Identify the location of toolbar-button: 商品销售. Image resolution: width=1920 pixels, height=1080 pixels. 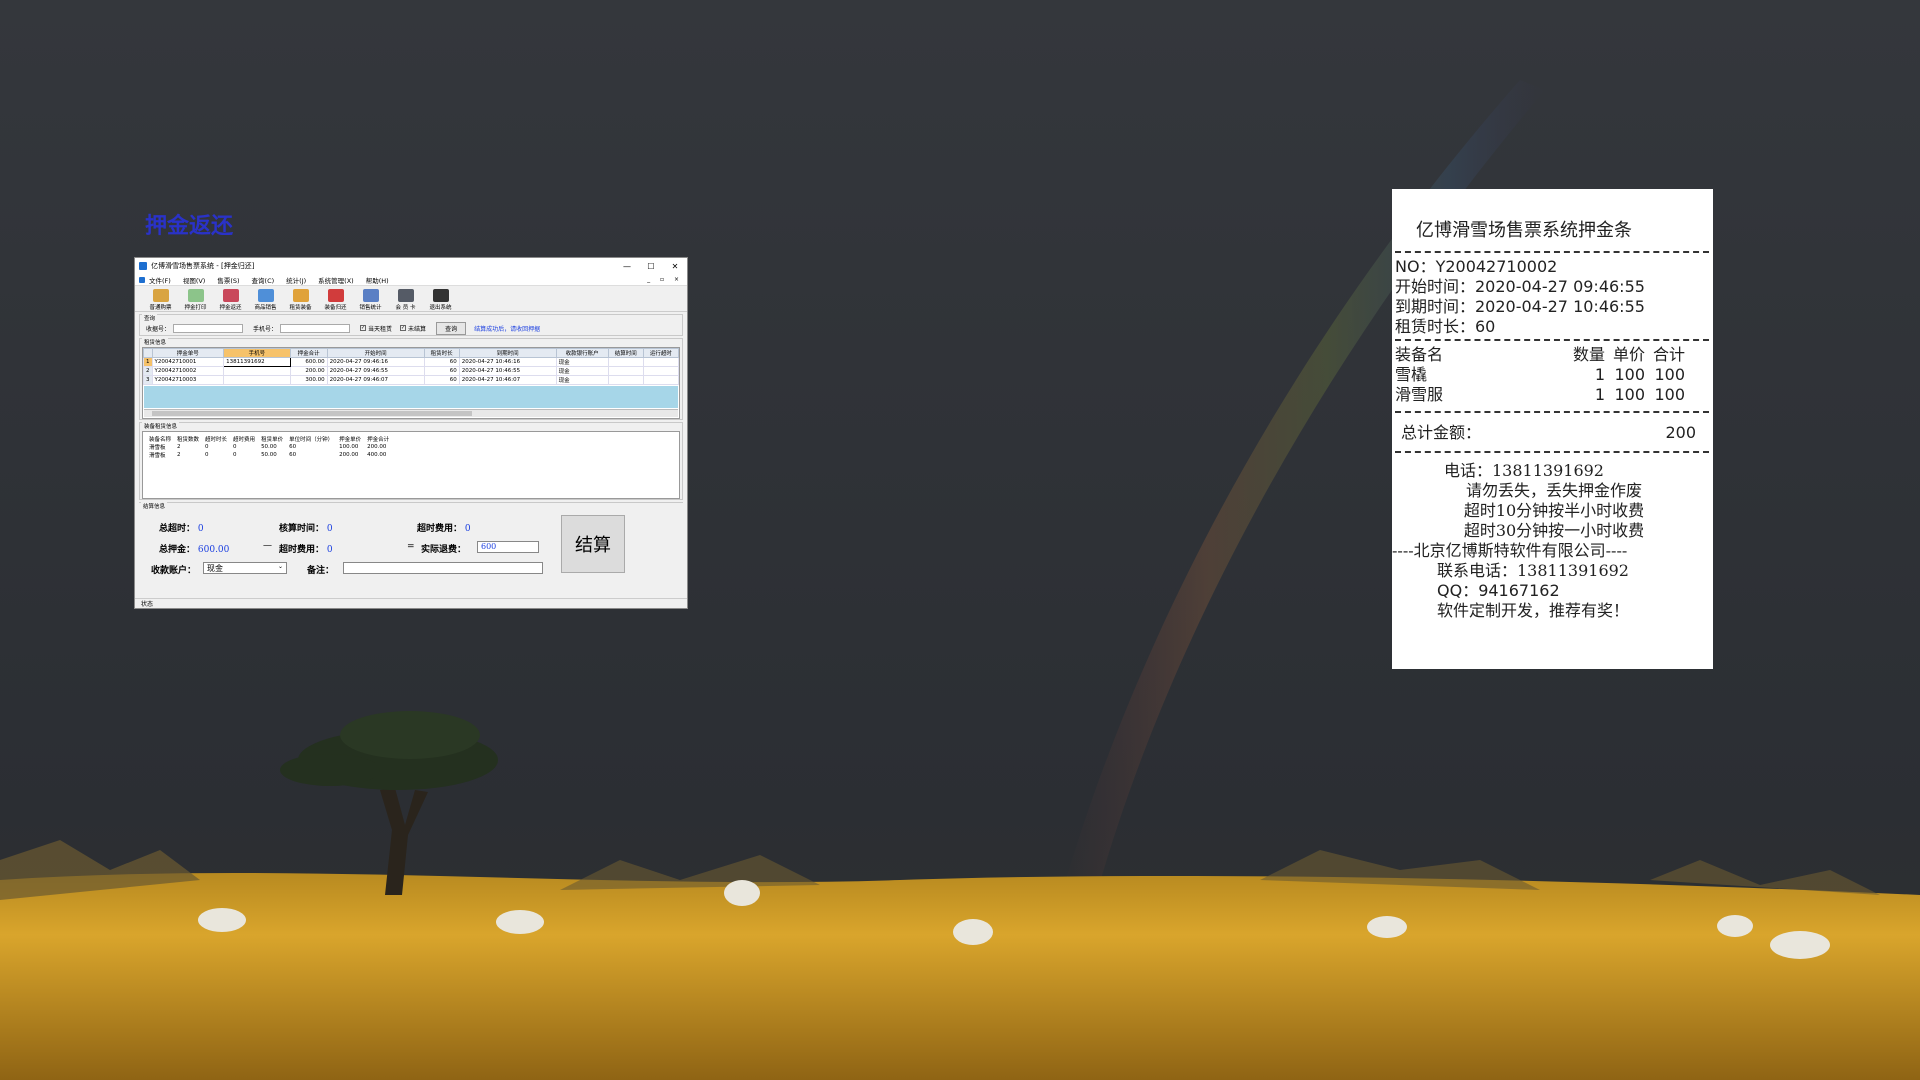
(265, 300).